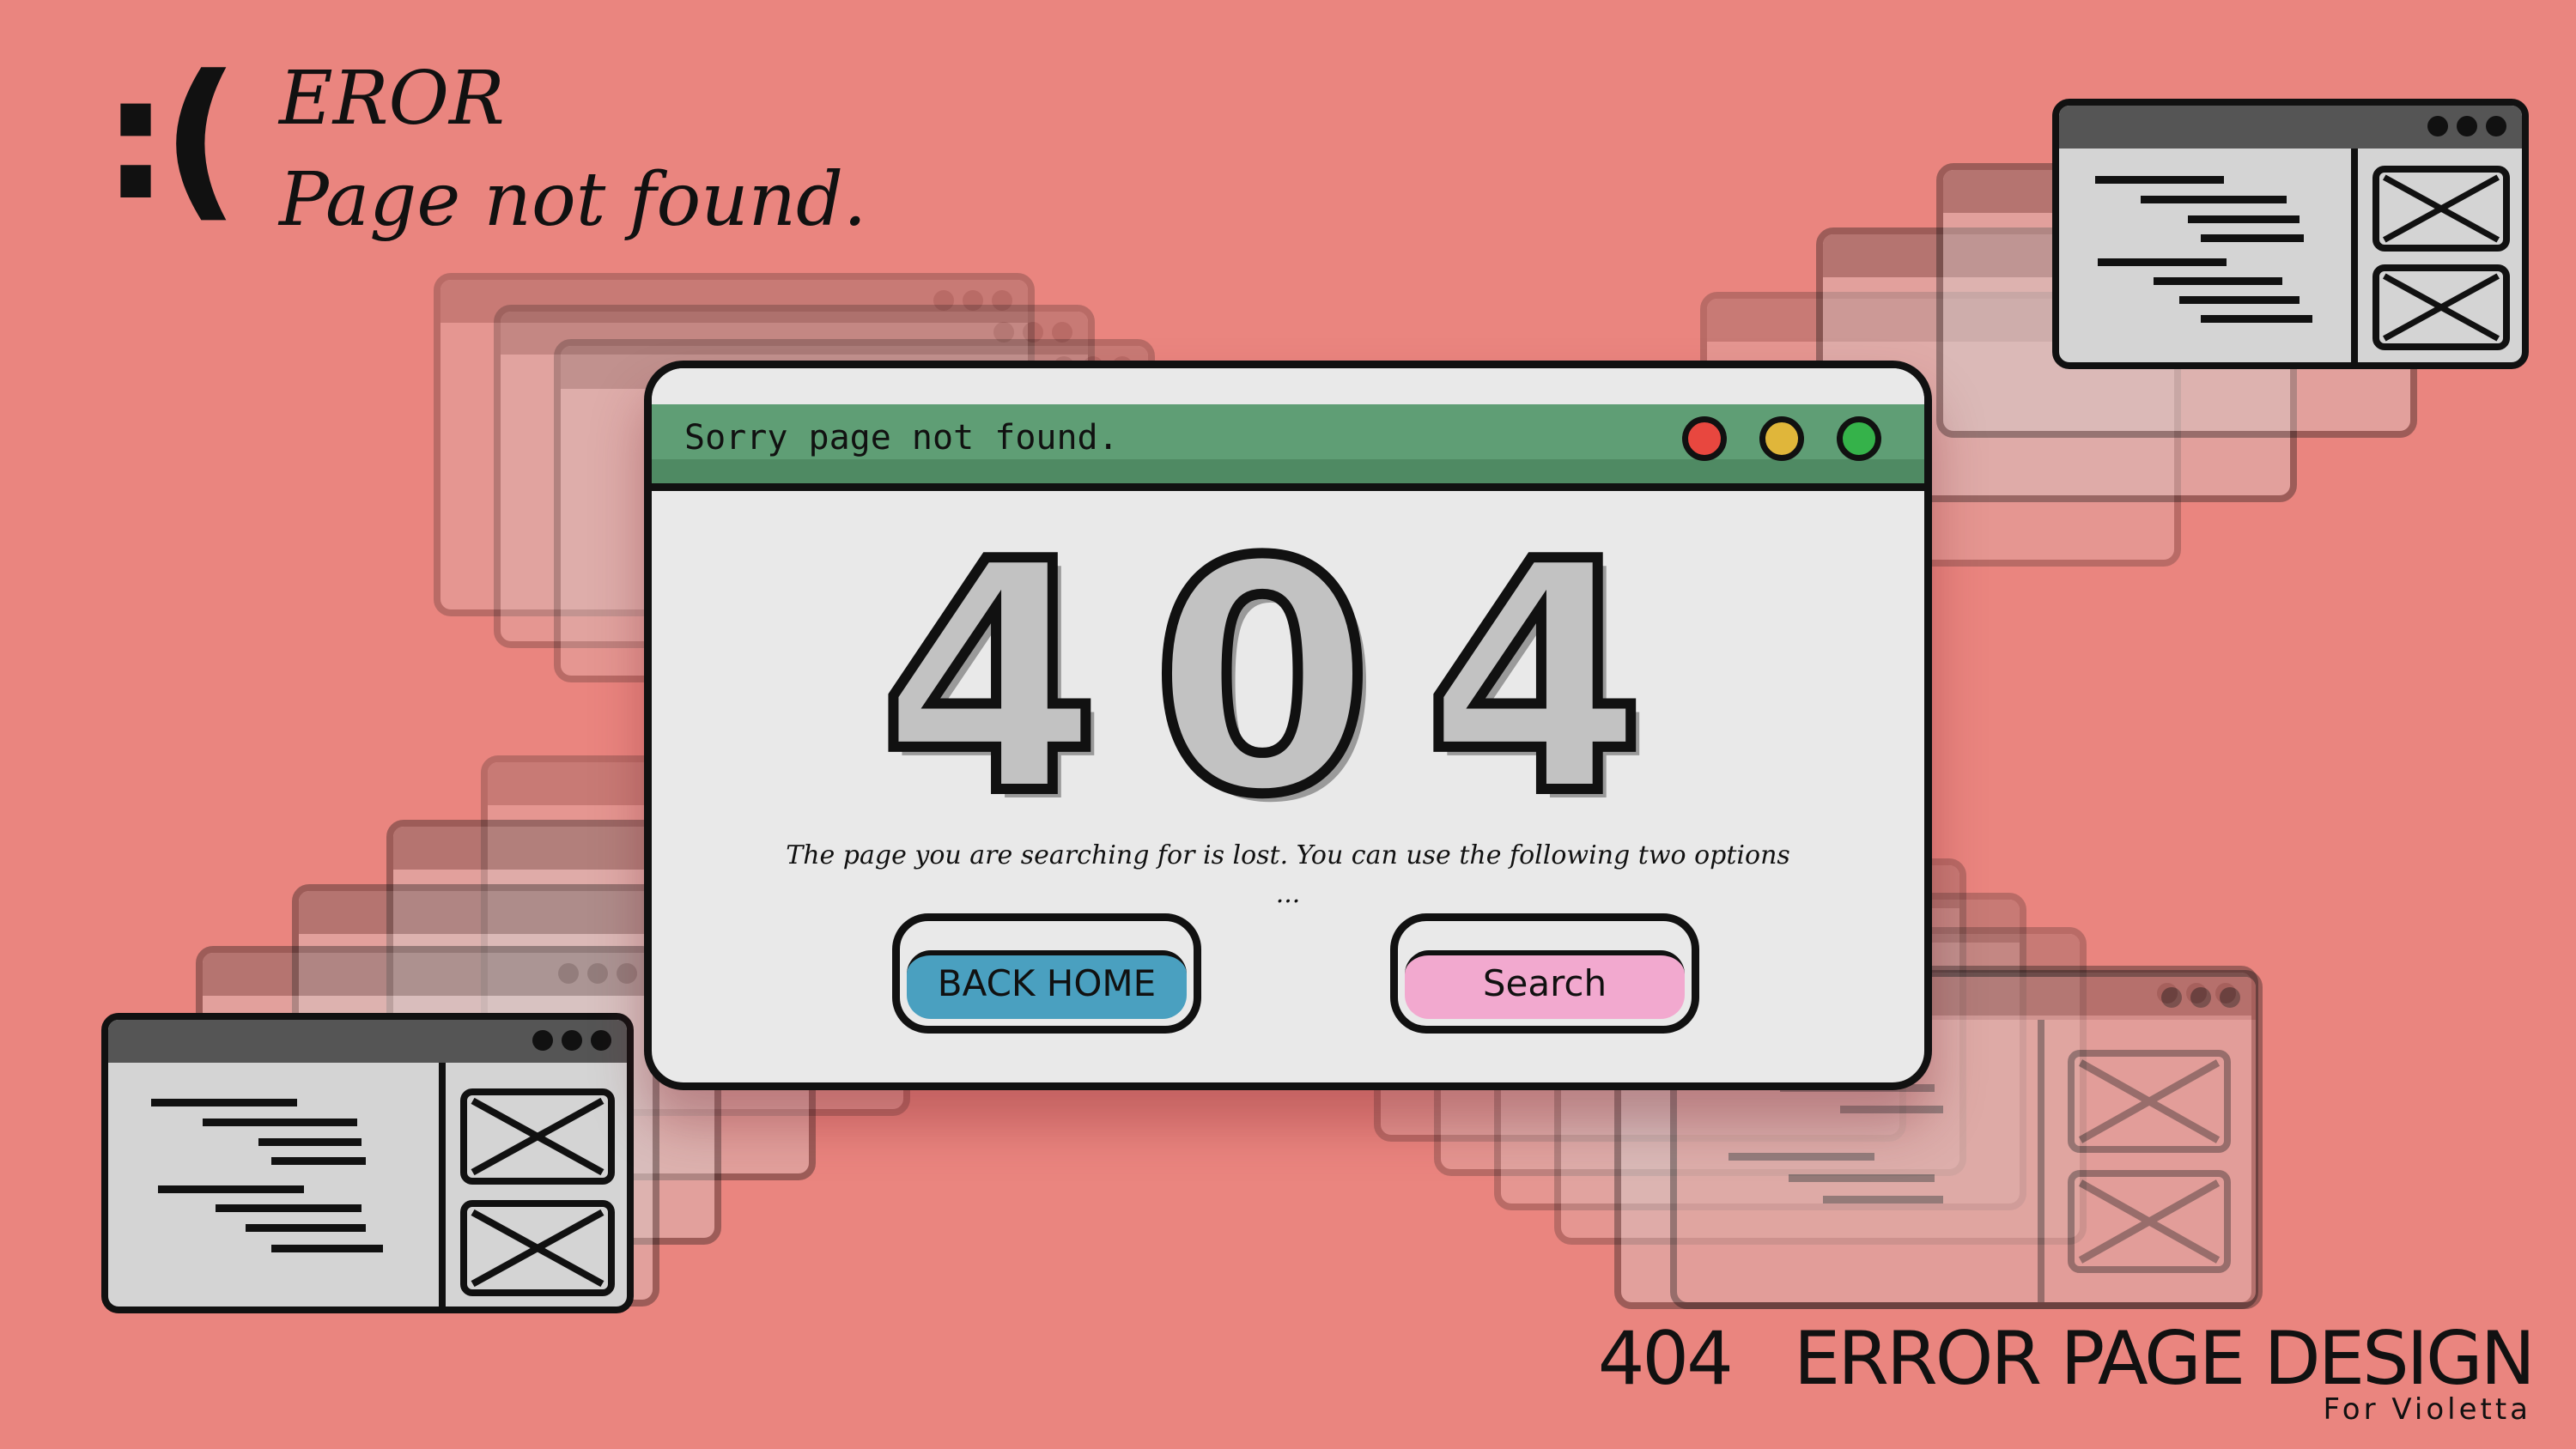 Image resolution: width=2576 pixels, height=1449 pixels. Describe the element at coordinates (2427, 1409) in the screenshot. I see `caption-subtitle: For Violetta` at that location.